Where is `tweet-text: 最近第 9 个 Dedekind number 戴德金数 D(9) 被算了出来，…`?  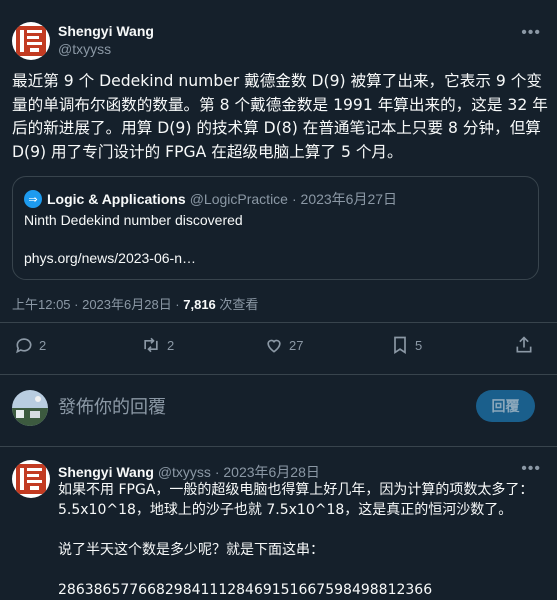 tweet-text: 最近第 9 个 Dedekind number 戴德金数 D(9) 被算了出来，… is located at coordinates (280, 116).